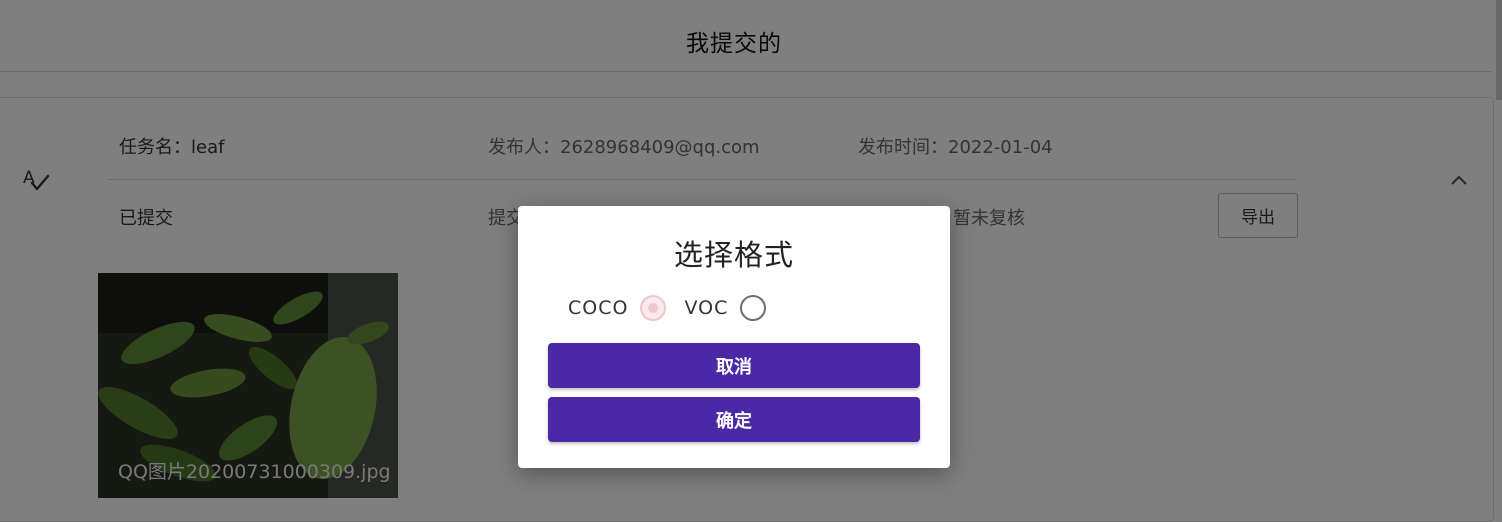 The height and width of the screenshot is (522, 1502). Describe the element at coordinates (598, 308) in the screenshot. I see `coco-label: COCO` at that location.